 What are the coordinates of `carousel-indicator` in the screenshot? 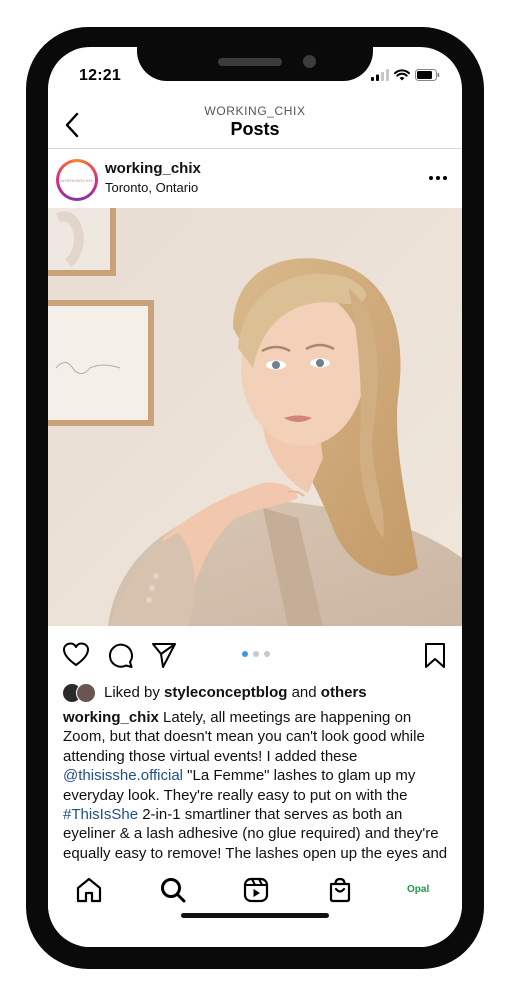 It's located at (256, 654).